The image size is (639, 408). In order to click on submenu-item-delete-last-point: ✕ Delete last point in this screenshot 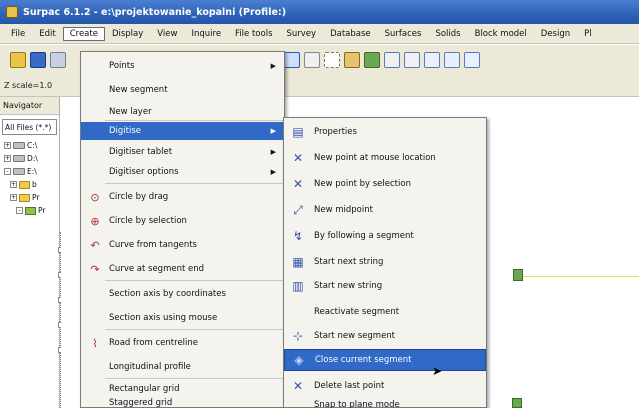, I will do `click(385, 386)`.